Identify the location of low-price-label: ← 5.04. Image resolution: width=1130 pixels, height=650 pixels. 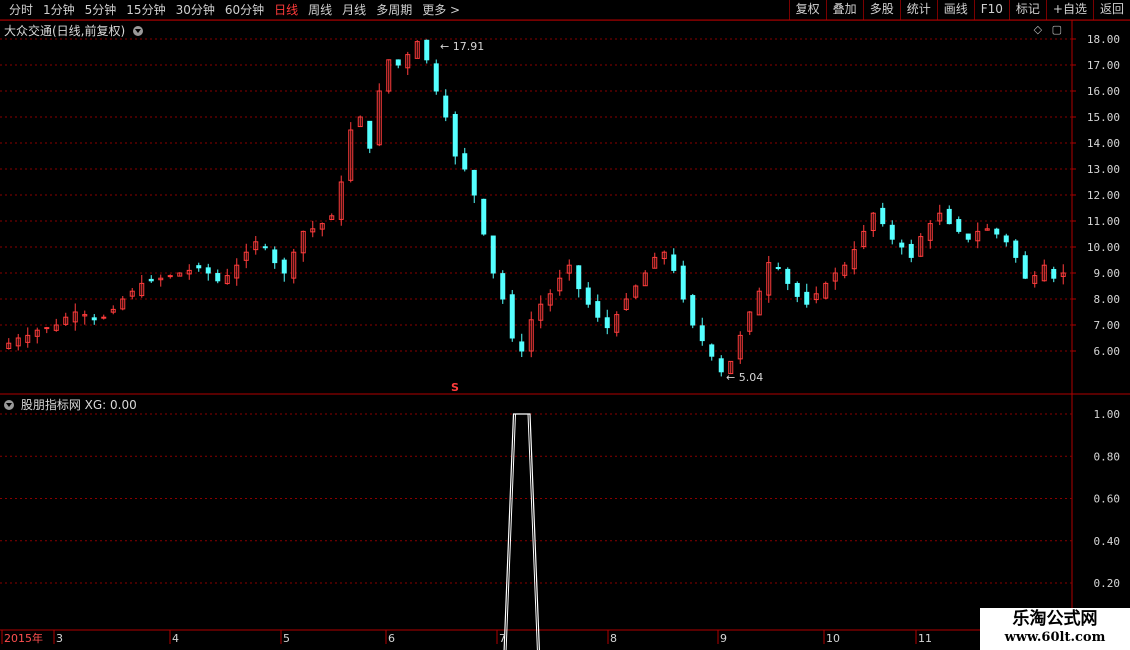
(744, 377).